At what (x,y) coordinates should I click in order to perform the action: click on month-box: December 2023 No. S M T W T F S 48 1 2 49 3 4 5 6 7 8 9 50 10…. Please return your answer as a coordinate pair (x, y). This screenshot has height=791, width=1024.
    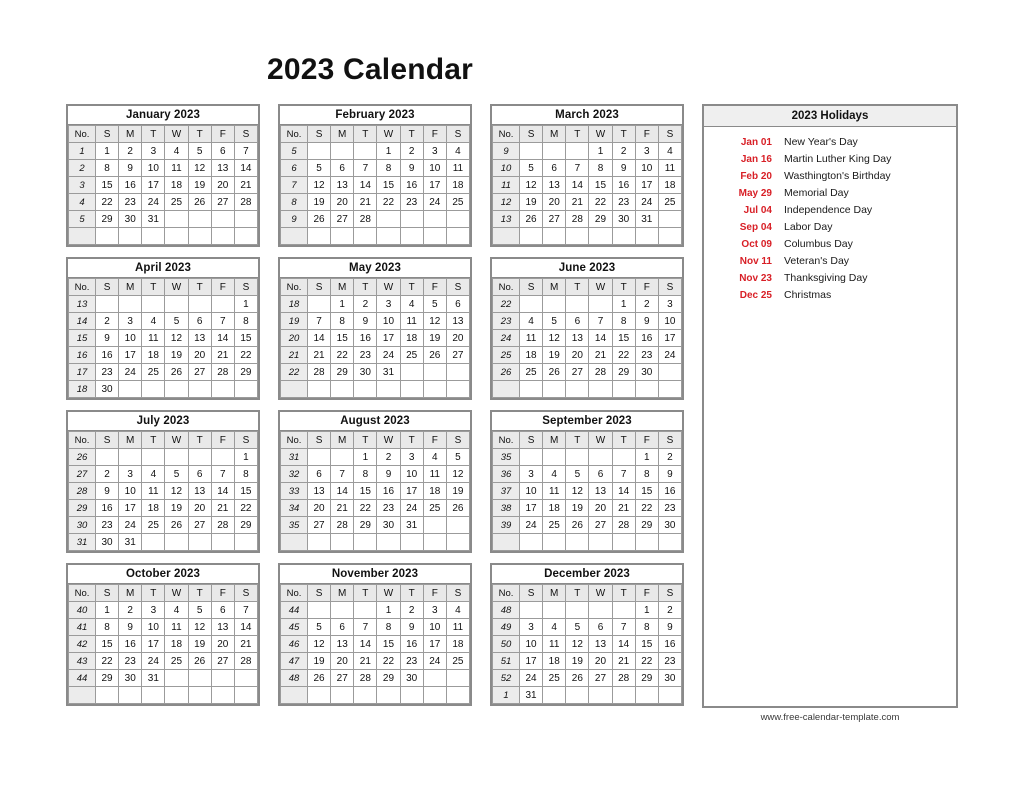
    Looking at the image, I should click on (587, 634).